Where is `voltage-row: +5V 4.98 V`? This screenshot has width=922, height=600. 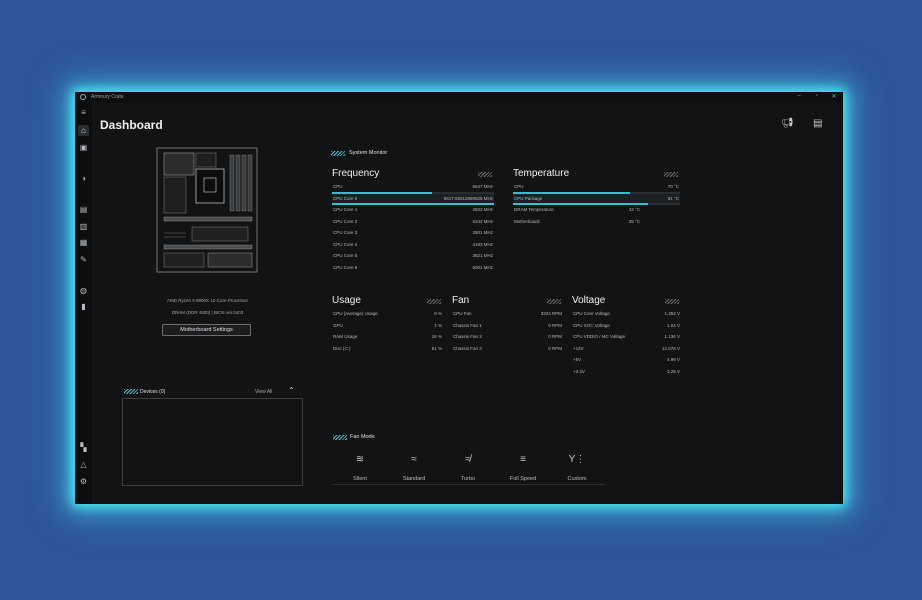
voltage-row: +5V 4.98 V is located at coordinates (626, 361).